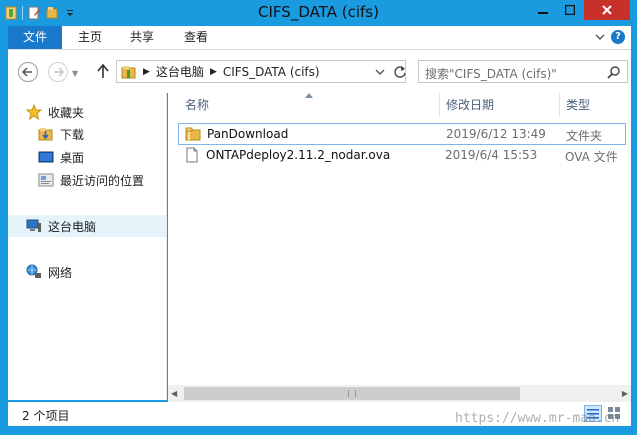 The image size is (637, 435). What do you see at coordinates (400, 72) in the screenshot?
I see `refresh-icon` at bounding box center [400, 72].